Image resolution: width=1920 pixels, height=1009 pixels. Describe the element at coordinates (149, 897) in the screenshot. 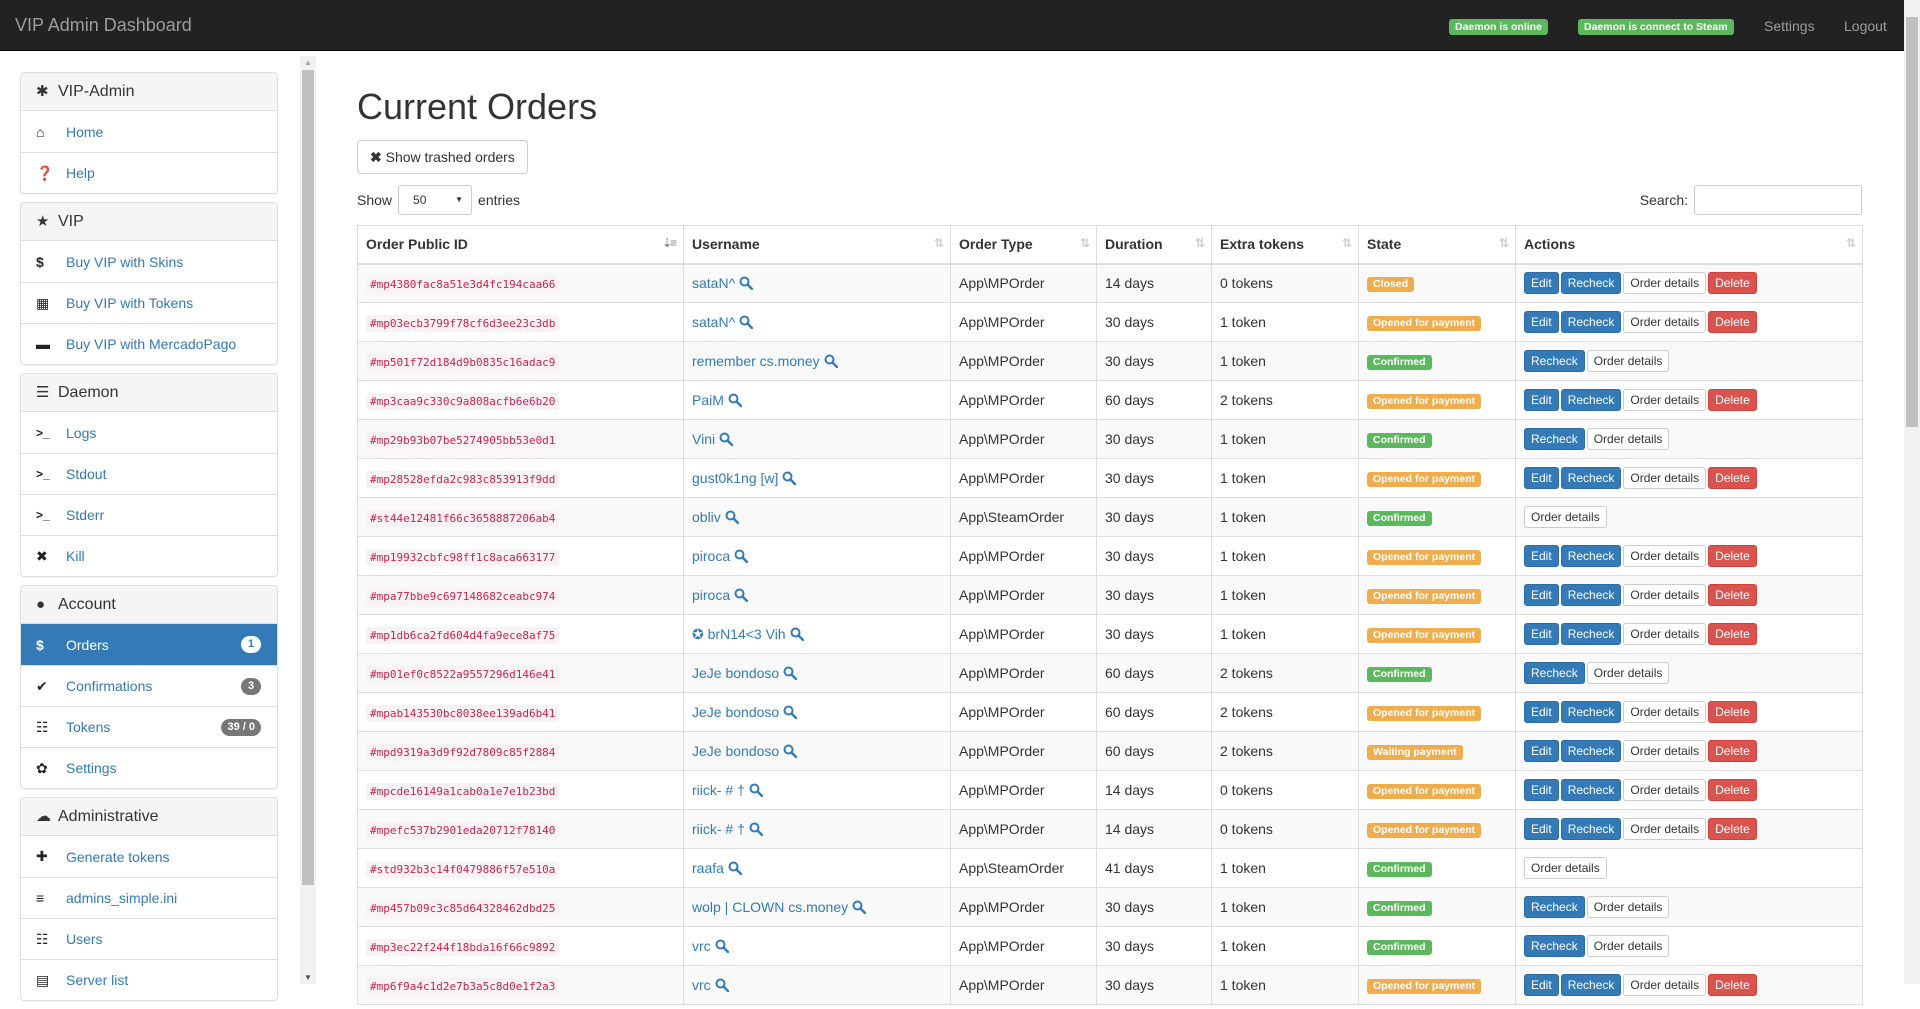

I see `sidebar-item-admins-simple-ini: ≡ admins_simple.ini` at that location.